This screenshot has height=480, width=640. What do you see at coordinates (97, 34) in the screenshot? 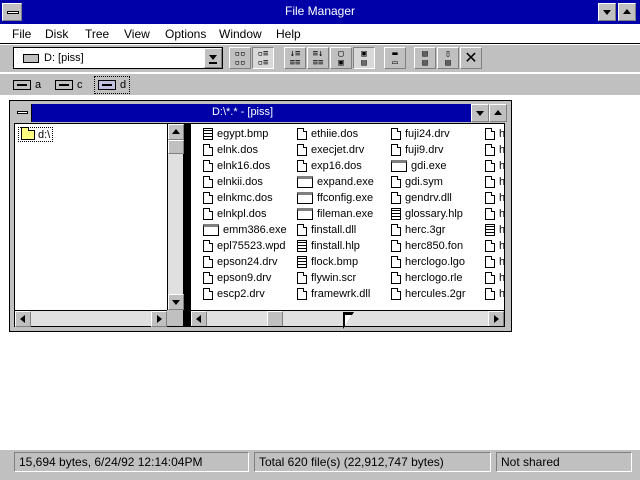
I see `menu-tree: Tree` at bounding box center [97, 34].